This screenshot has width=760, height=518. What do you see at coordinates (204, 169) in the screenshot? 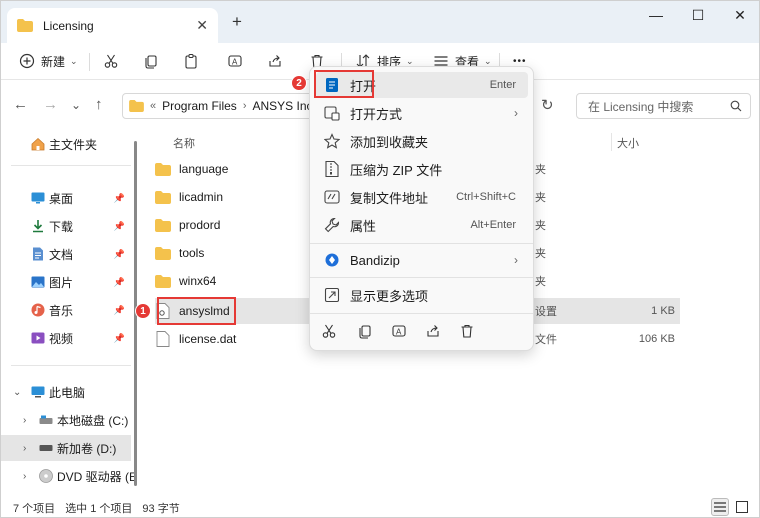
I see `file-name: language` at bounding box center [204, 169].